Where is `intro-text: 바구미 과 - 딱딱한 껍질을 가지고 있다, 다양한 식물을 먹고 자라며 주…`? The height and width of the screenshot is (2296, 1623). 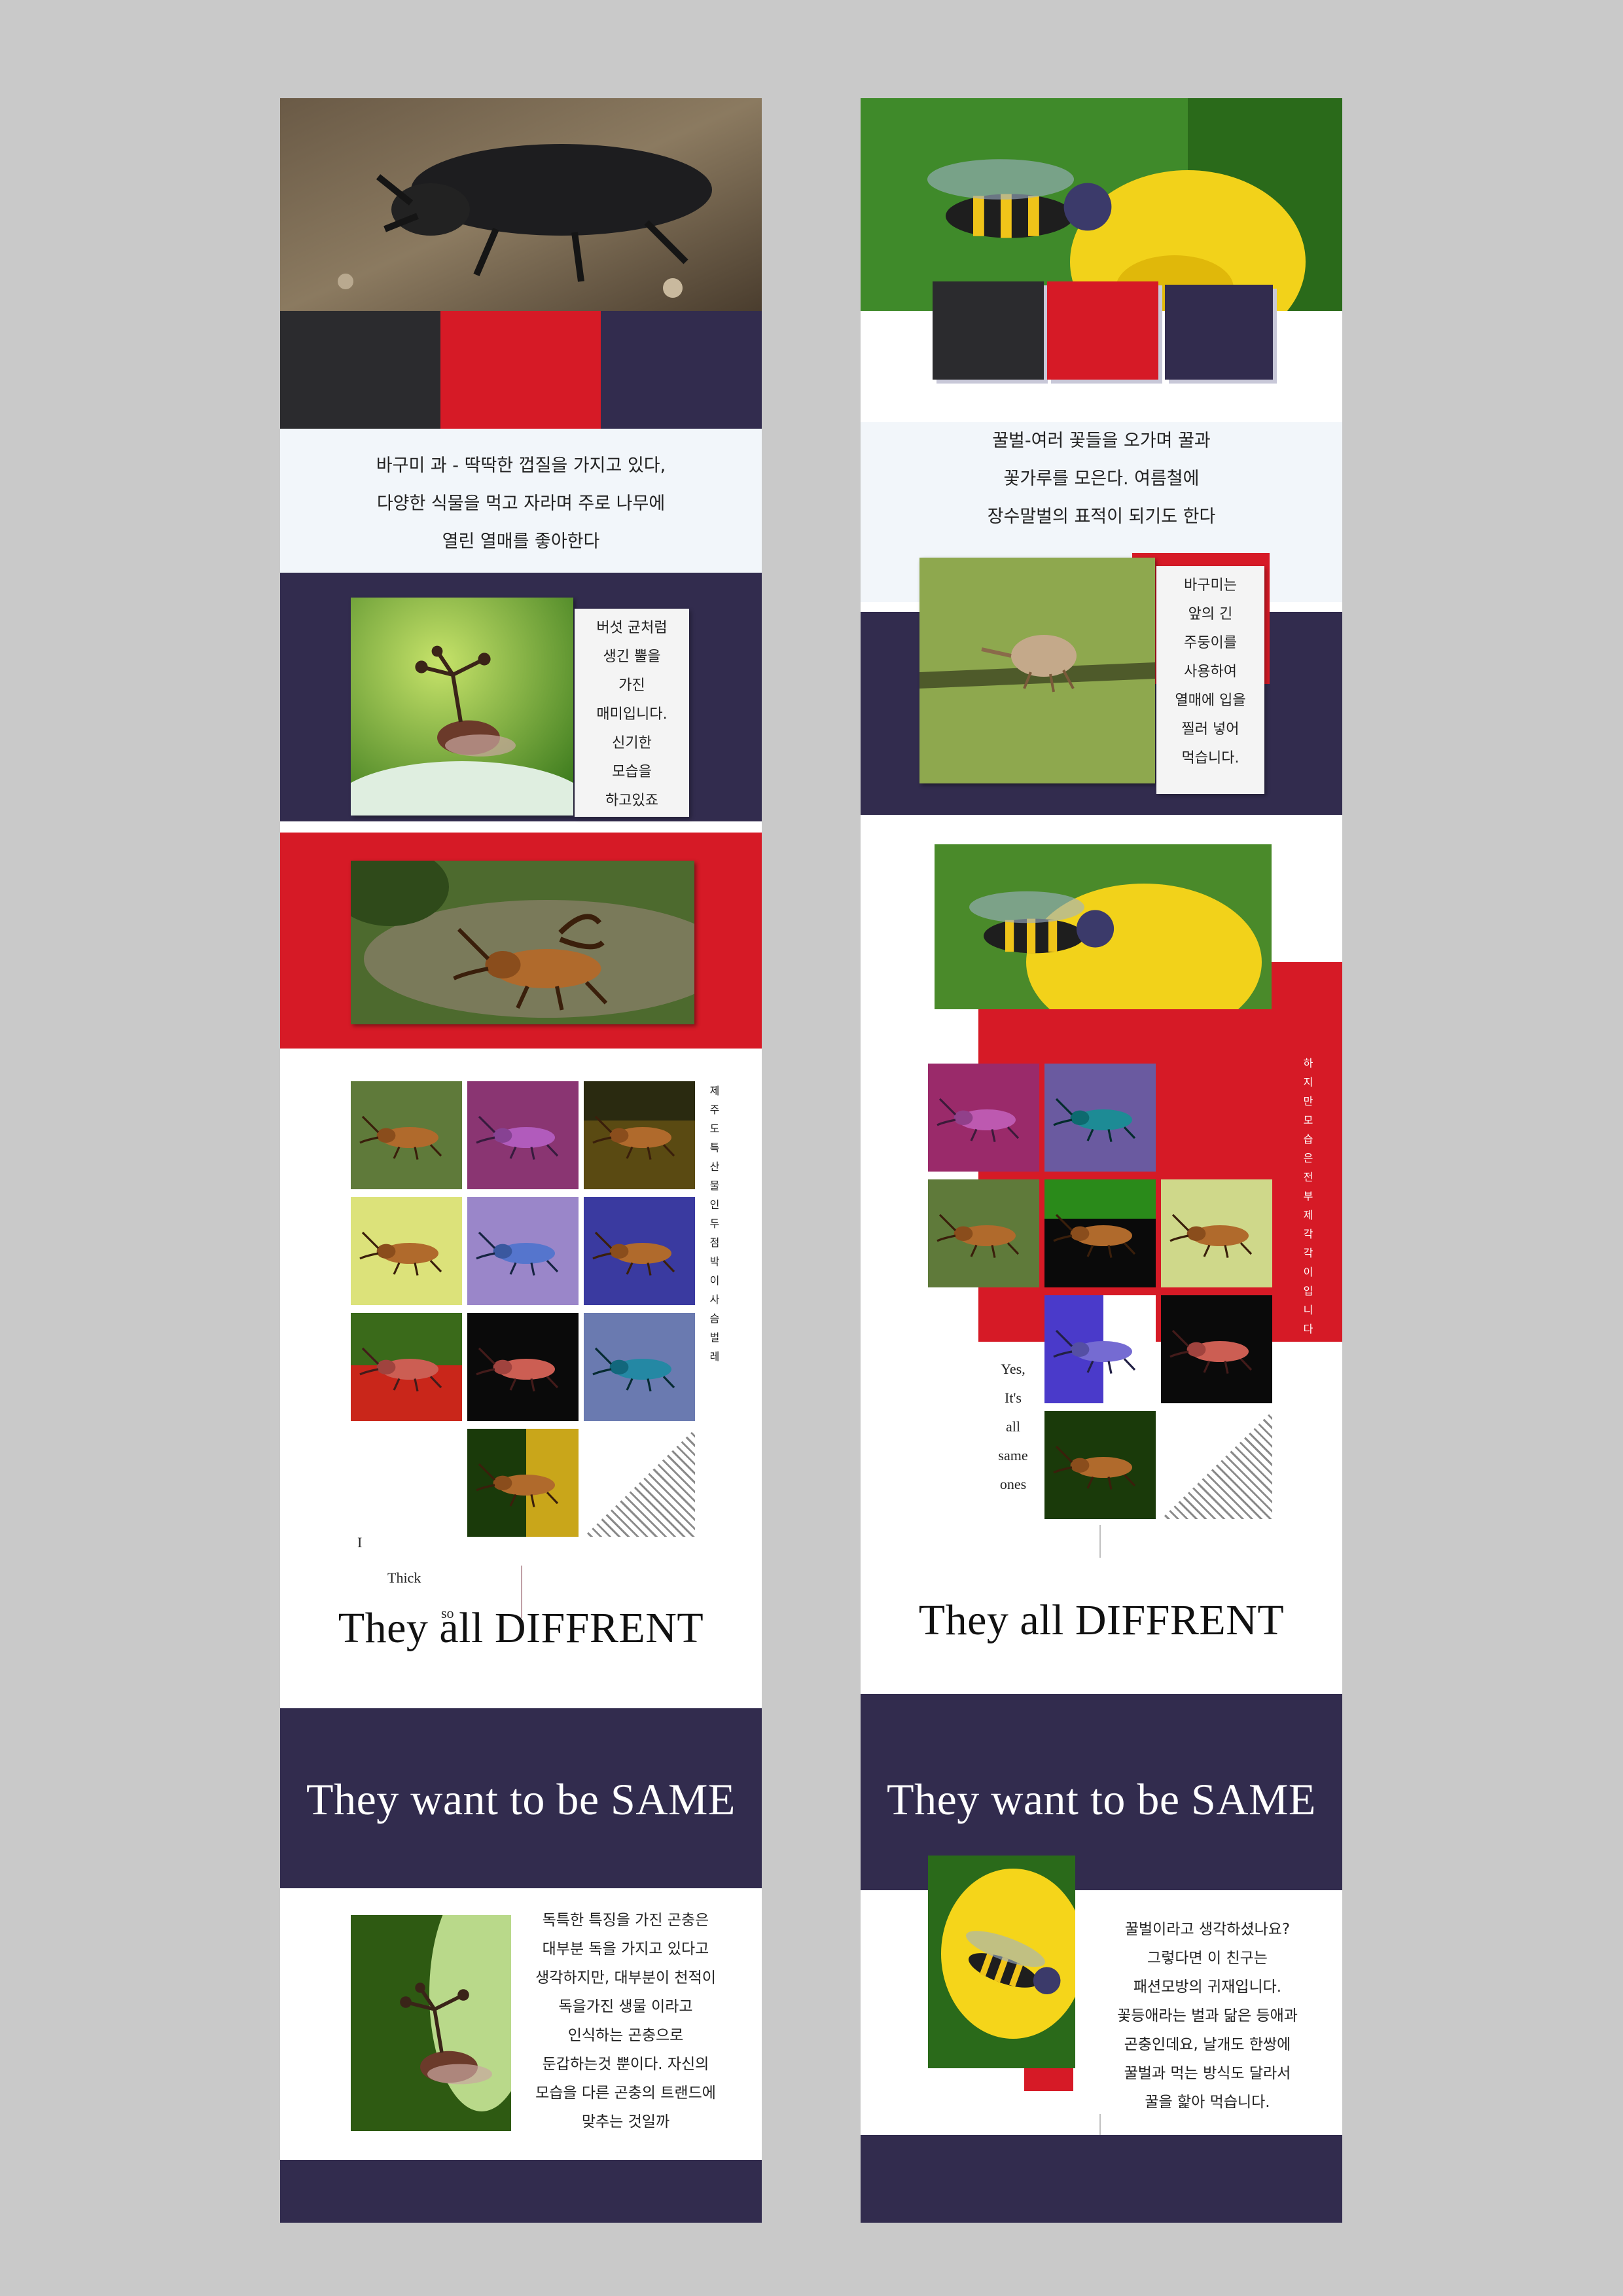
intro-text: 바구미 과 - 딱딱한 껍질을 가지고 있다, 다양한 식물을 먹고 자라며 주… is located at coordinates (521, 504).